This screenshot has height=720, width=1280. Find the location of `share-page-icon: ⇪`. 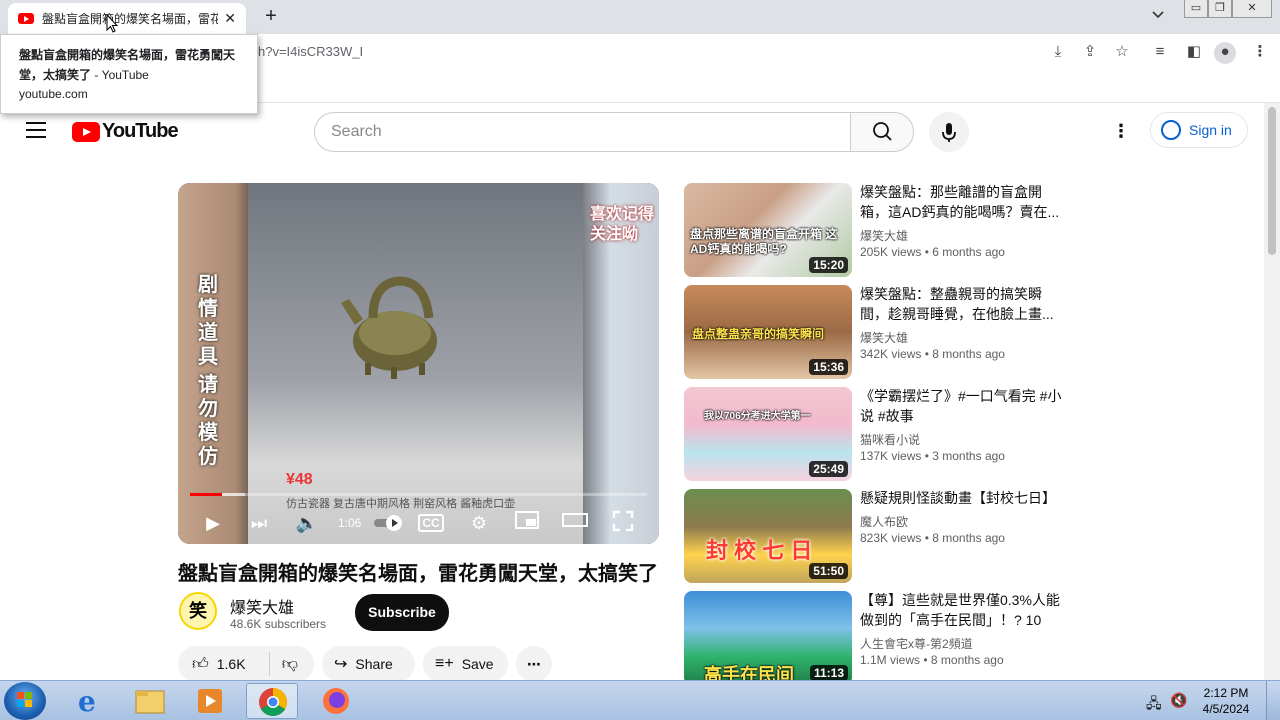

share-page-icon: ⇪ is located at coordinates (1090, 52).